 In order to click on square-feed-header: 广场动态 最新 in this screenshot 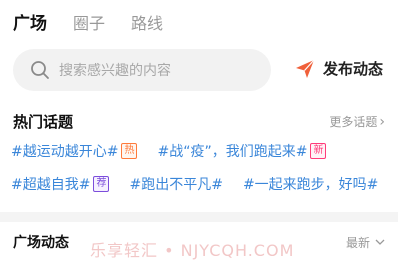, I will do `click(199, 242)`.